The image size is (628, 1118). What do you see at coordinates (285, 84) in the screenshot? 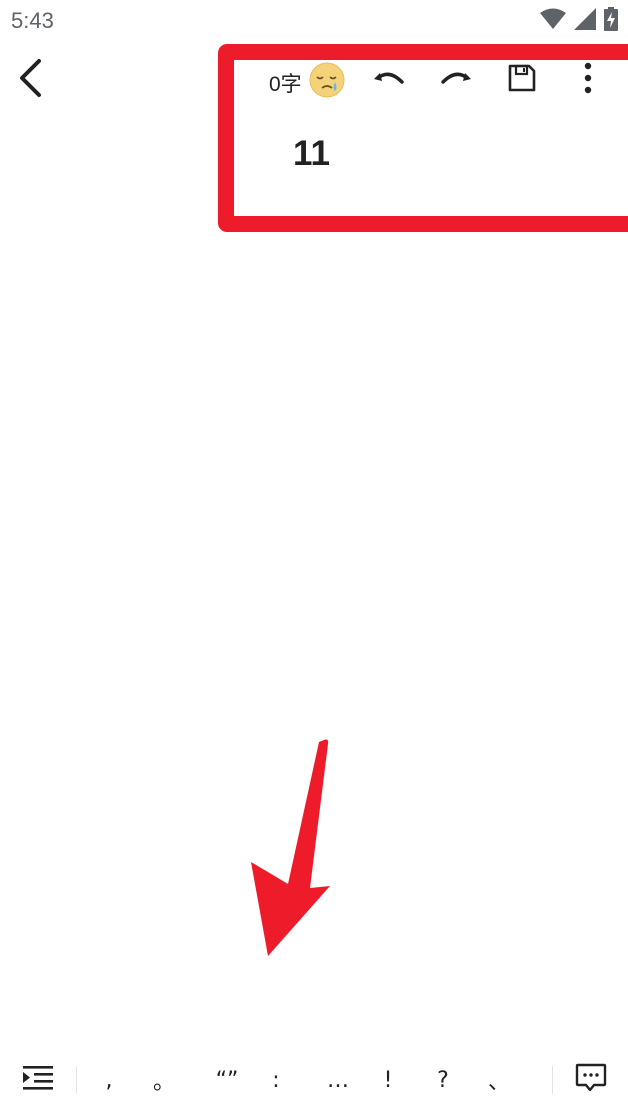
I see `word-count: 0字` at bounding box center [285, 84].